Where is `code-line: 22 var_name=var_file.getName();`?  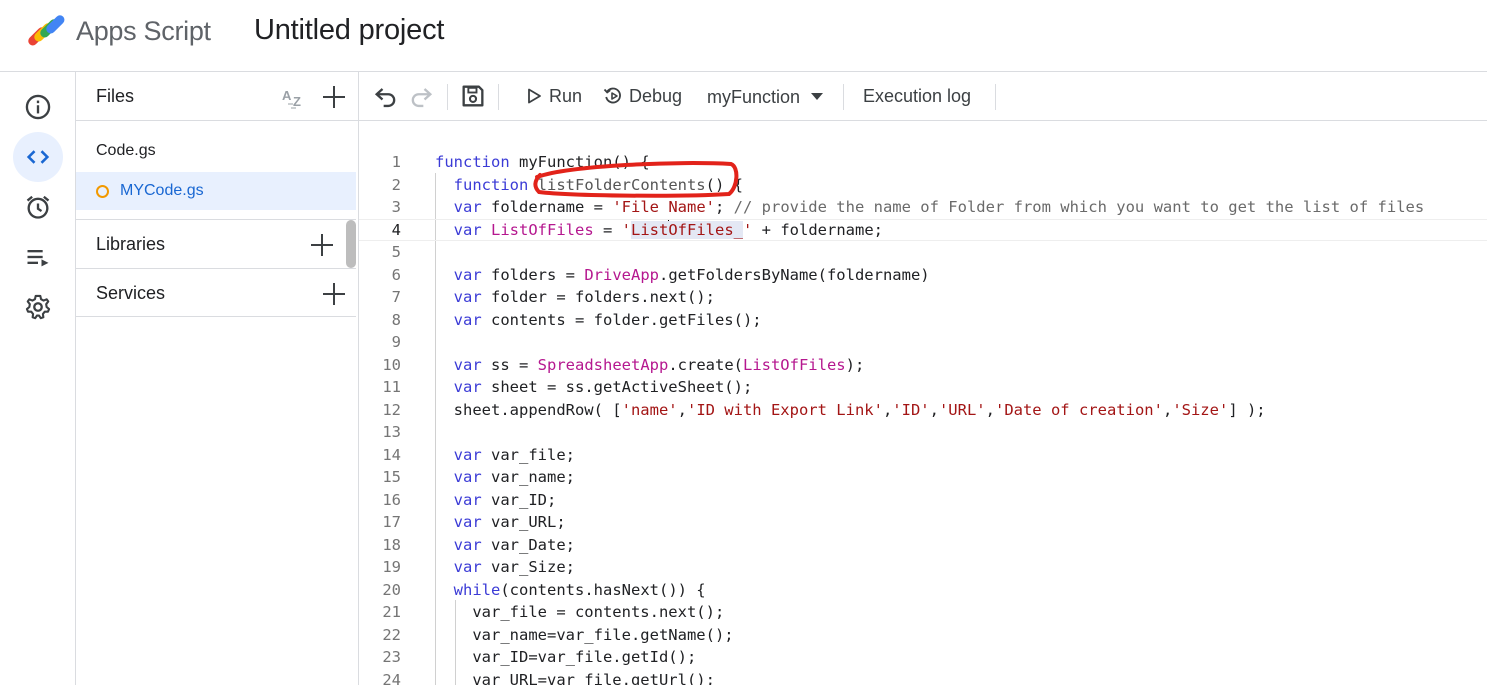
code-line: 22 var_name=var_file.getName(); is located at coordinates (923, 635).